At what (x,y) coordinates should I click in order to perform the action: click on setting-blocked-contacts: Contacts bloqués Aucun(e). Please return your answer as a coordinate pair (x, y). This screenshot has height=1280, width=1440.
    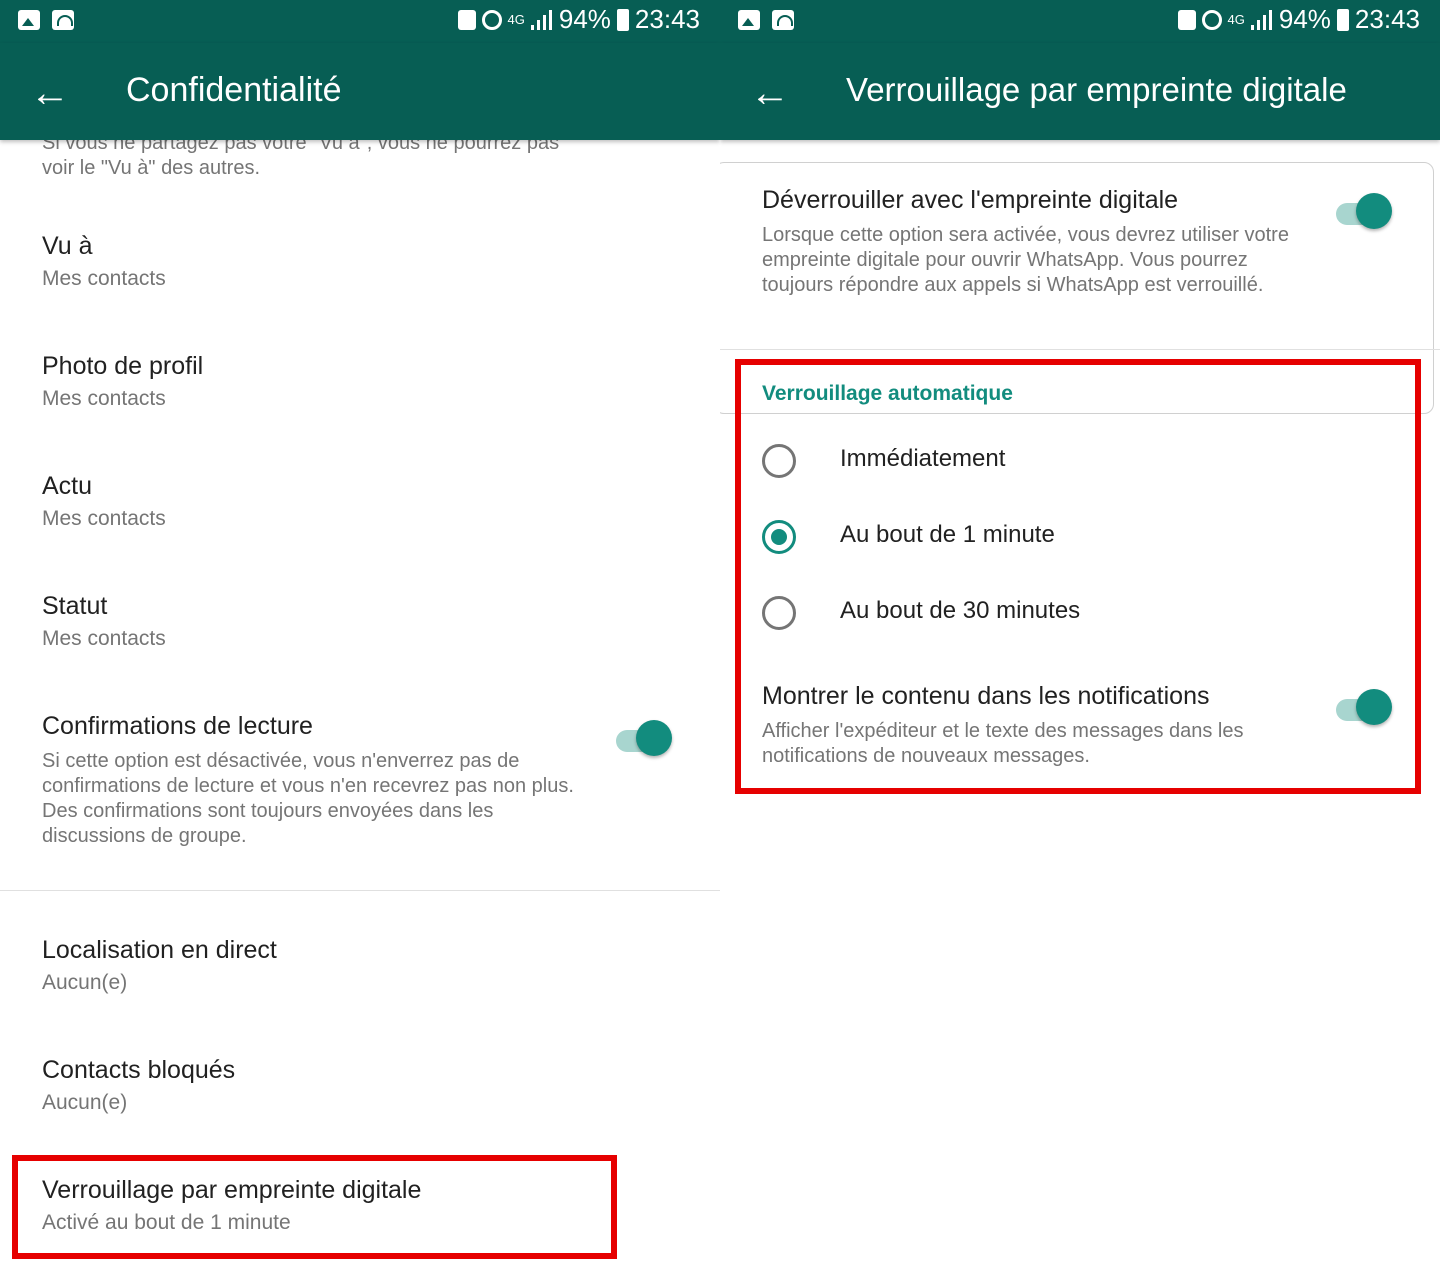
    Looking at the image, I should click on (322, 1085).